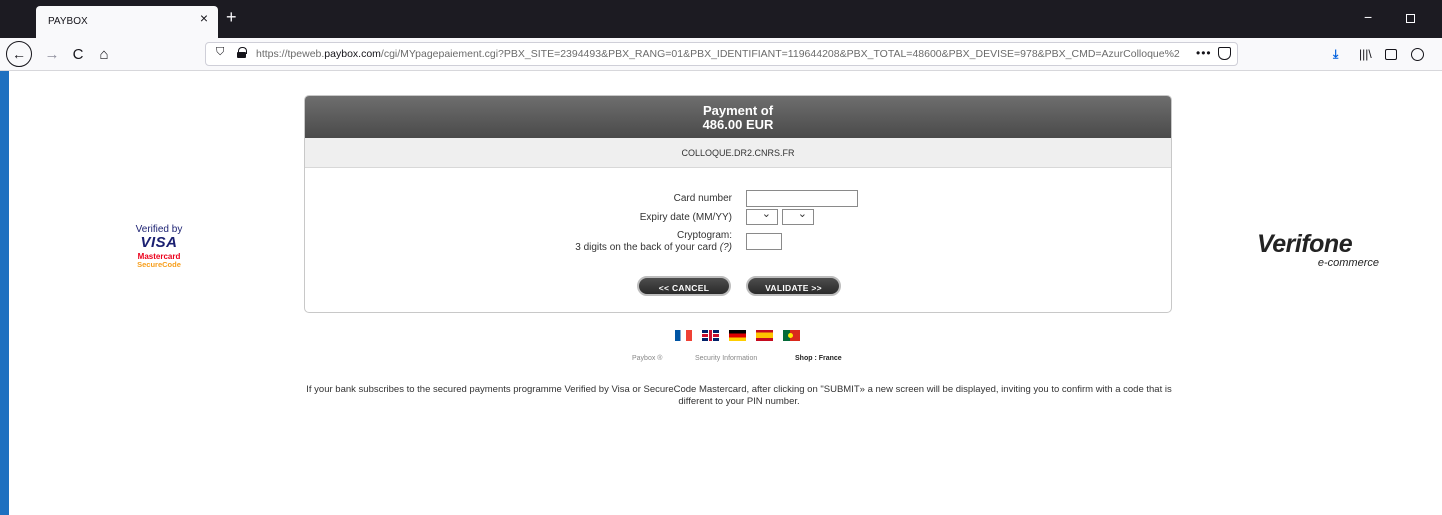  I want to click on payment-header: Payment of 486.00 EUR, so click(738, 117).